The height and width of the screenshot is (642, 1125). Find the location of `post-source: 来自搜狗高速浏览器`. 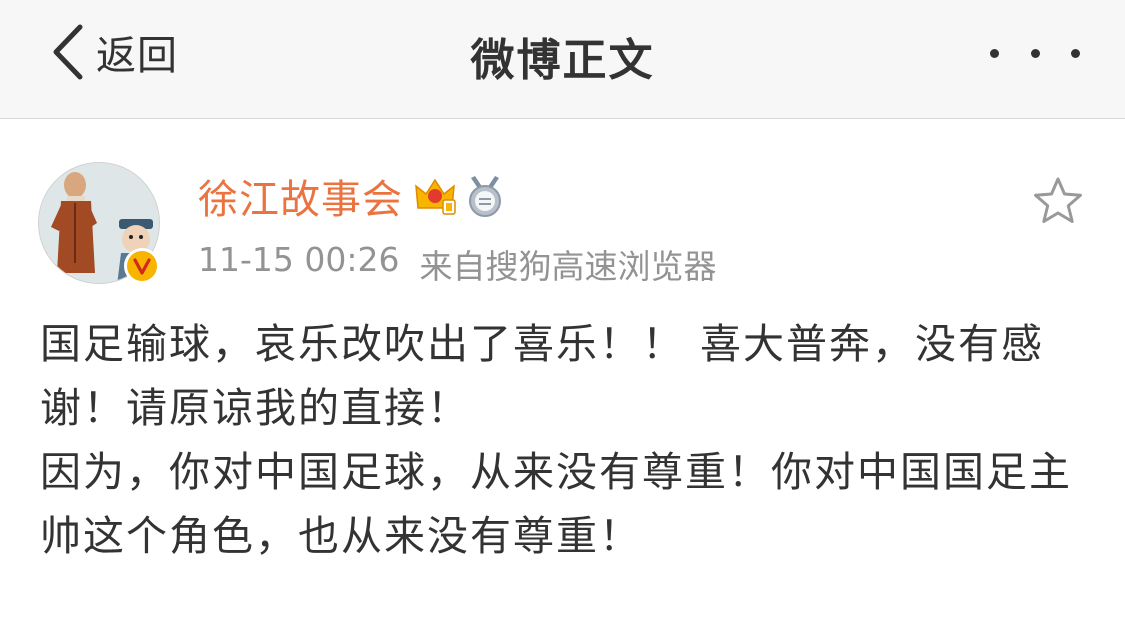

post-source: 来自搜狗高速浏览器 is located at coordinates (568, 266).